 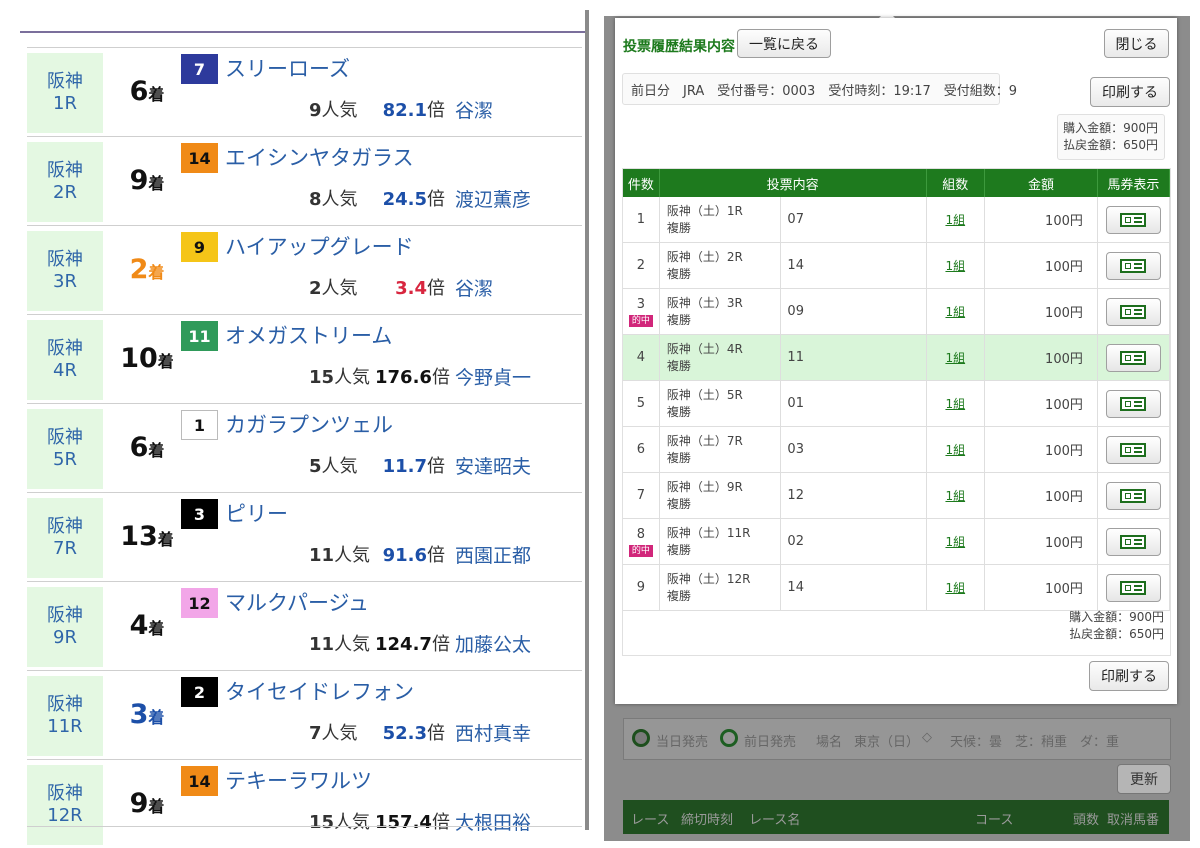 What do you see at coordinates (784, 43) in the screenshot?
I see `back-to-list-button: 一覧に戻る` at bounding box center [784, 43].